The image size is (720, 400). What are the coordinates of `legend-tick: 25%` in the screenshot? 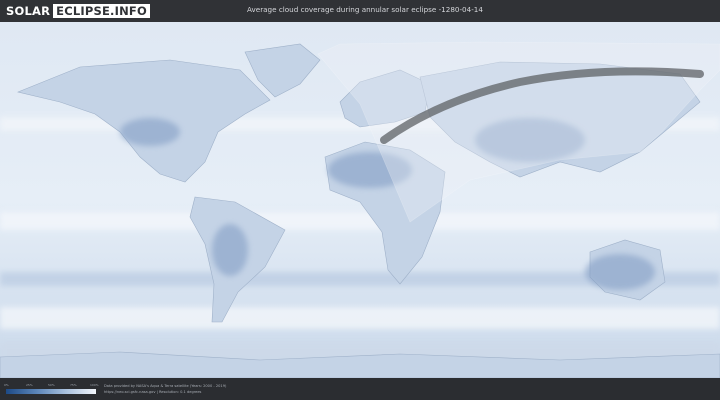 It's located at (29, 385).